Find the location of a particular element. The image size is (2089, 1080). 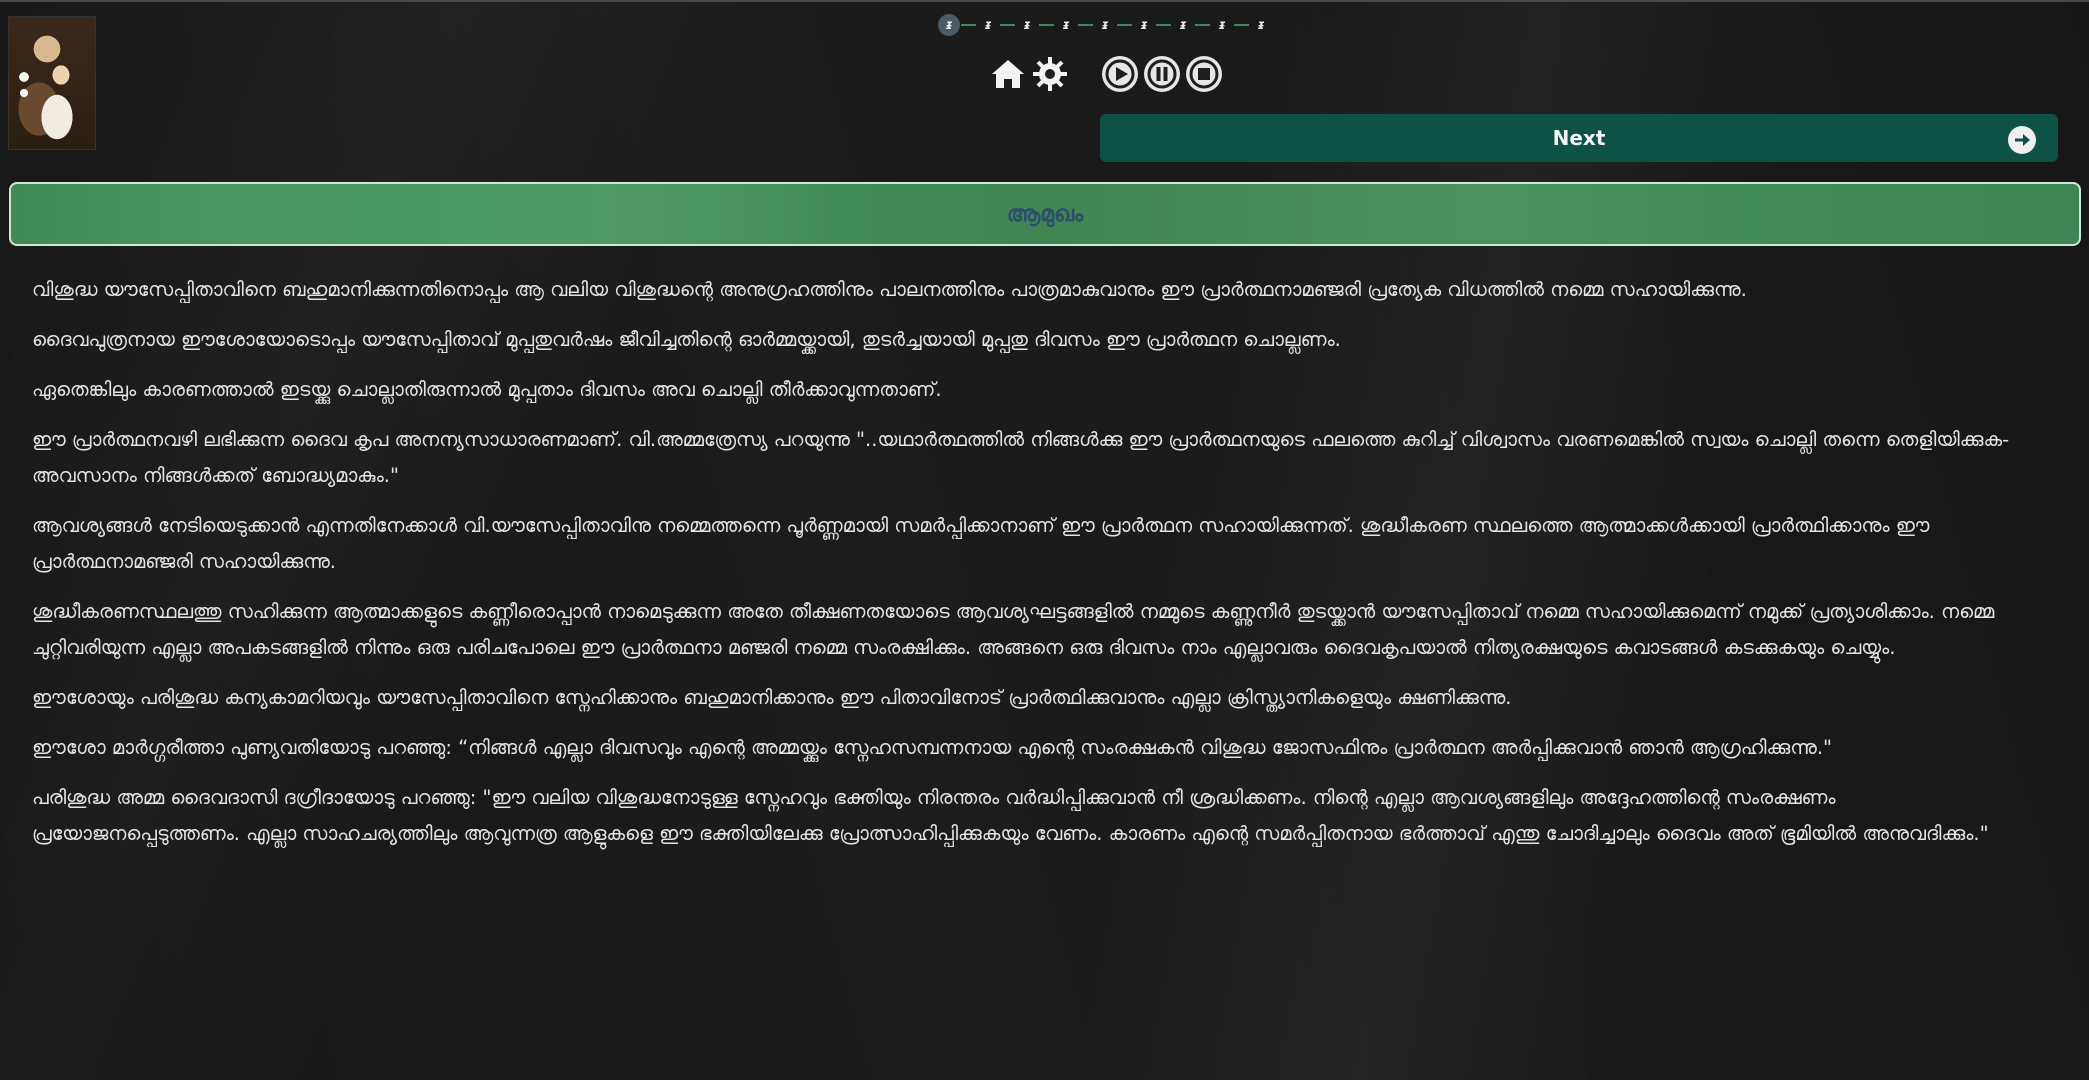

play-icon is located at coordinates (1120, 74).